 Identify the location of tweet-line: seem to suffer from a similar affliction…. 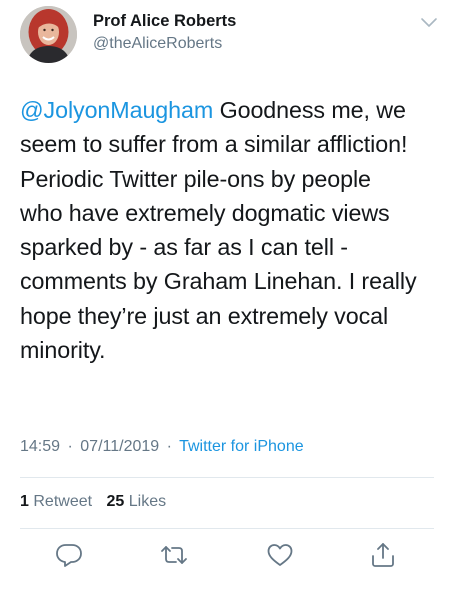
(214, 144).